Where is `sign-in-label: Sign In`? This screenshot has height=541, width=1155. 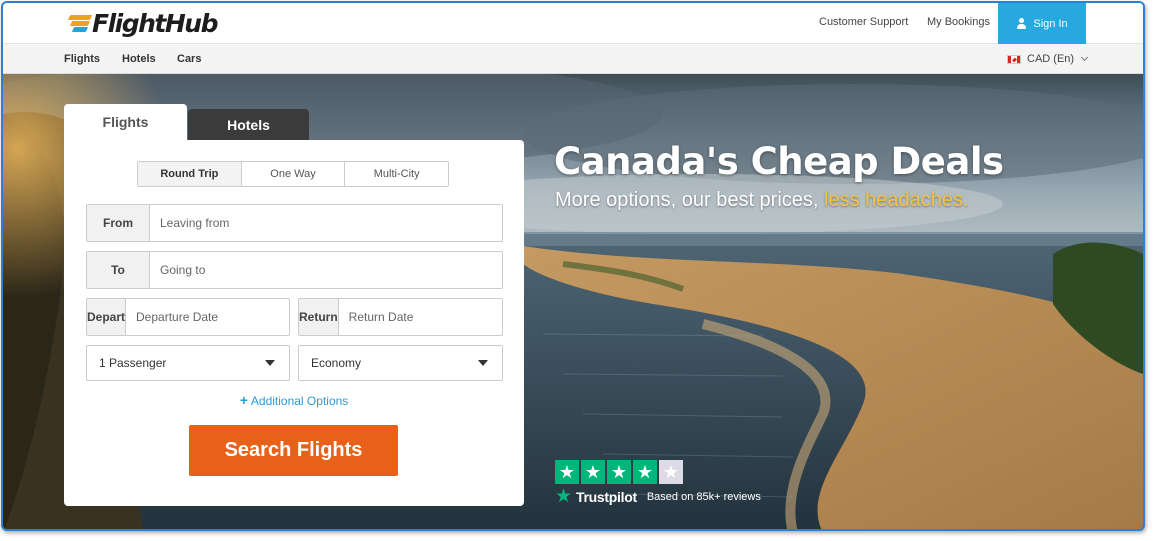 sign-in-label: Sign In is located at coordinates (1050, 23).